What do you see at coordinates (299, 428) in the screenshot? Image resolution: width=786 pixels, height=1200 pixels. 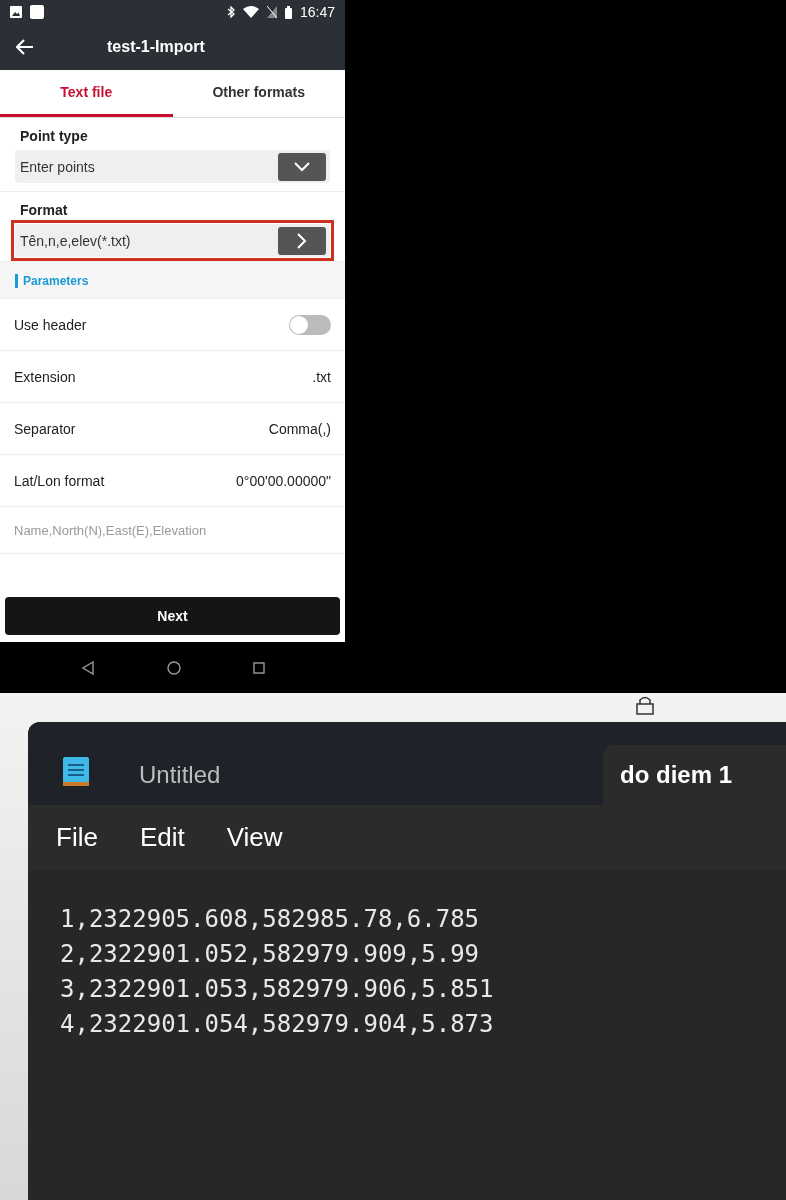 I see `setting-value: Comma(,)` at bounding box center [299, 428].